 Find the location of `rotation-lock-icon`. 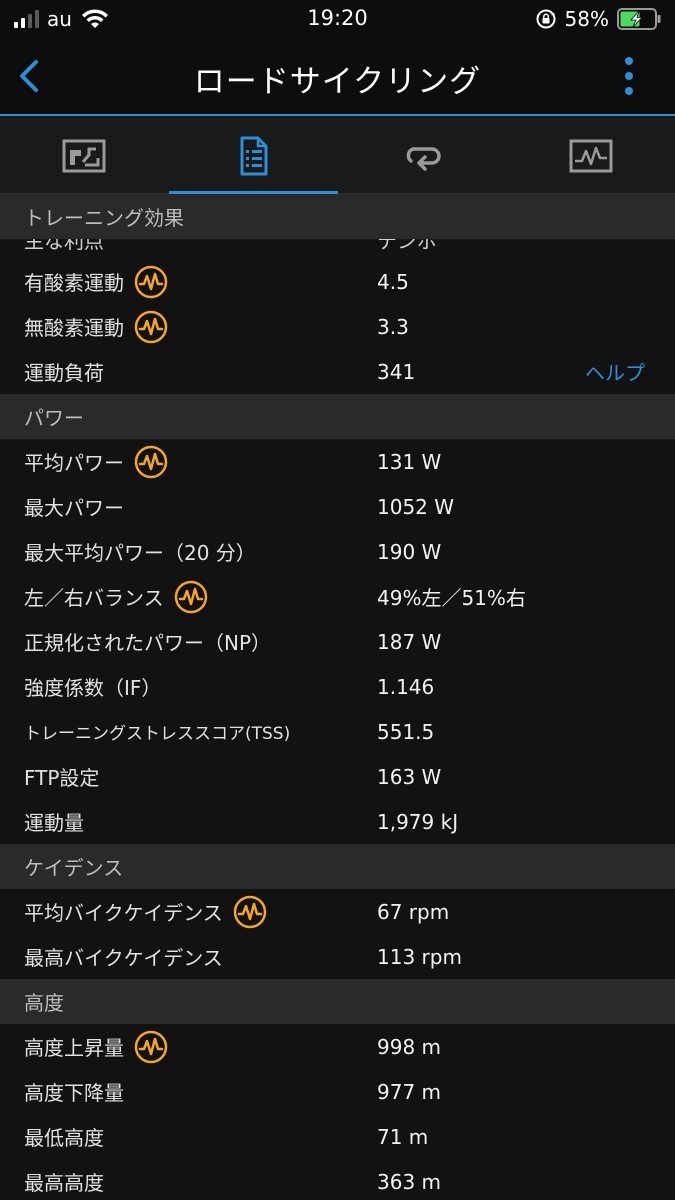

rotation-lock-icon is located at coordinates (546, 19).